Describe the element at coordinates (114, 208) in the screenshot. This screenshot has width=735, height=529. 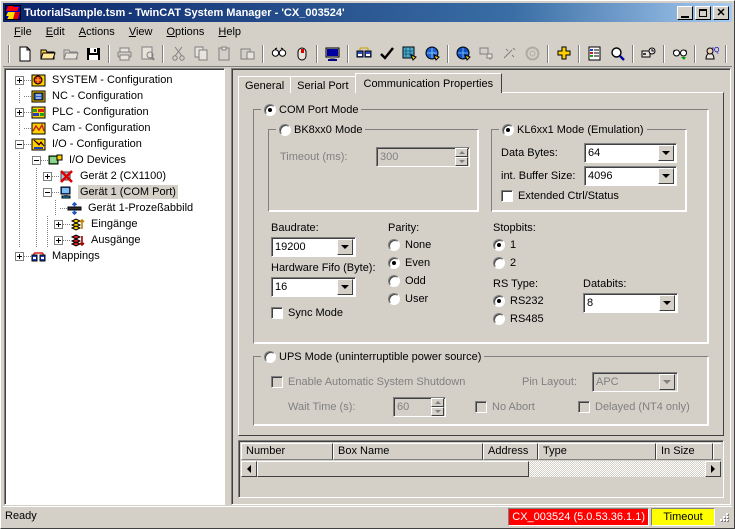
I see `tree-item-prozessabbild: Gerät 1-Prozeßabbild` at that location.